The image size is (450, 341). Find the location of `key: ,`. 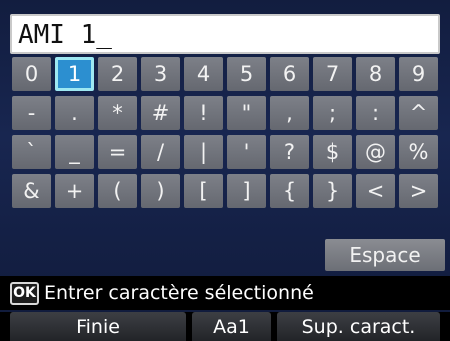

key: , is located at coordinates (289, 113).